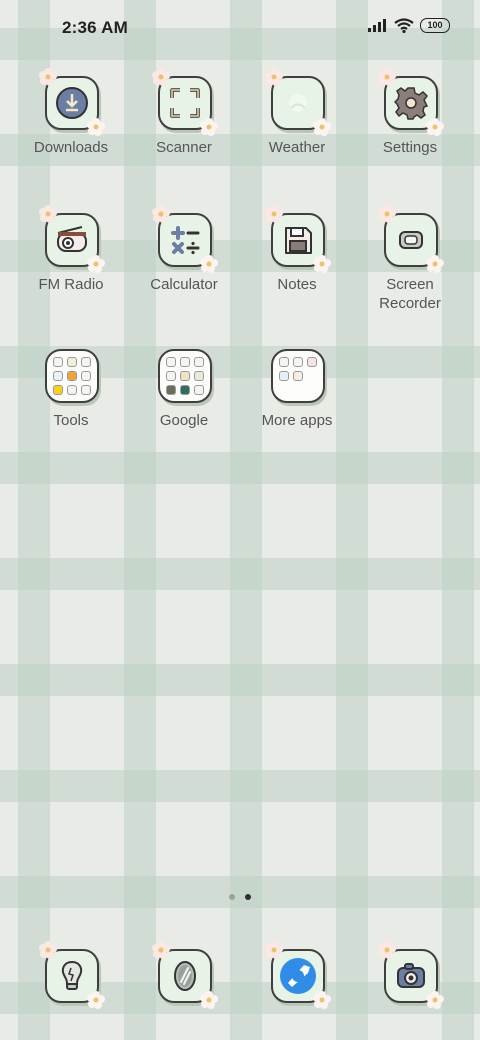 This screenshot has width=480, height=1040. Describe the element at coordinates (72, 239) in the screenshot. I see `radio-icon` at that location.